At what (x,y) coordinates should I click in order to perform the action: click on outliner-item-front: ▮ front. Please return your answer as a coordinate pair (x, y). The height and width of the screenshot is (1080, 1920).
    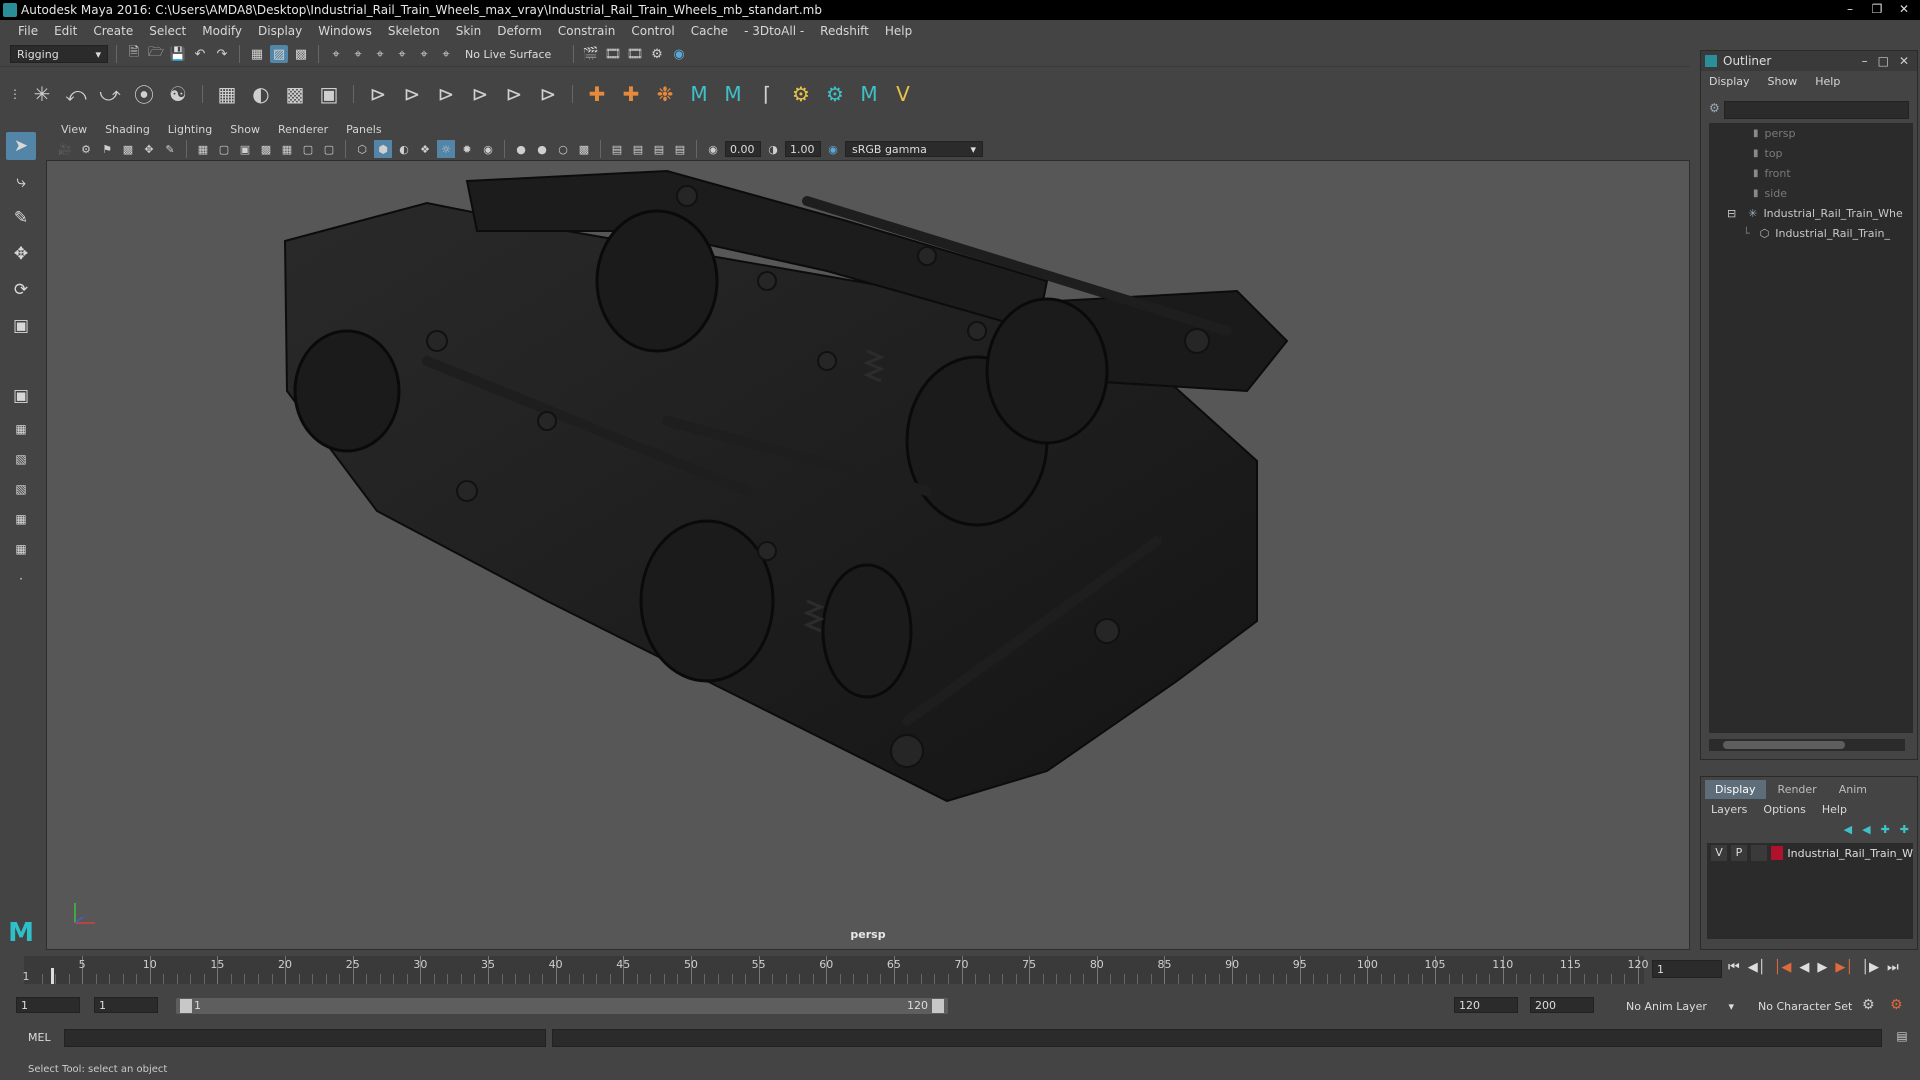
    Looking at the image, I should click on (1807, 173).